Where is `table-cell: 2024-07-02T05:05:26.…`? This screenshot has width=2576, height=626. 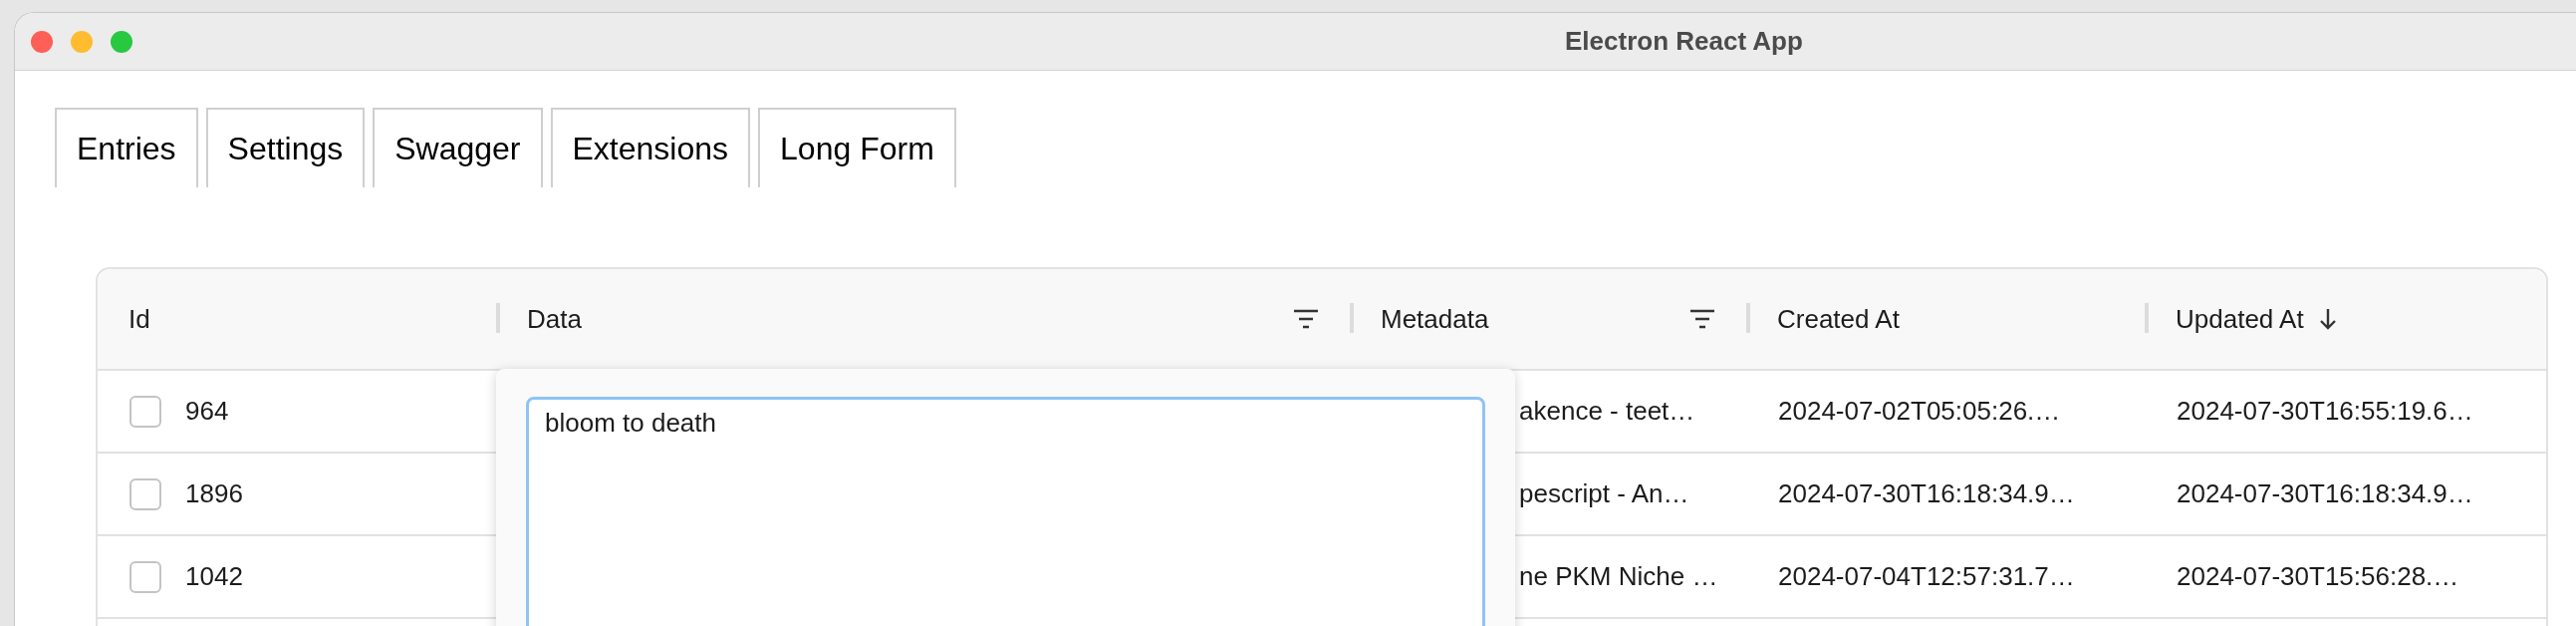
table-cell: 2024-07-02T05:05:26.… is located at coordinates (1919, 411).